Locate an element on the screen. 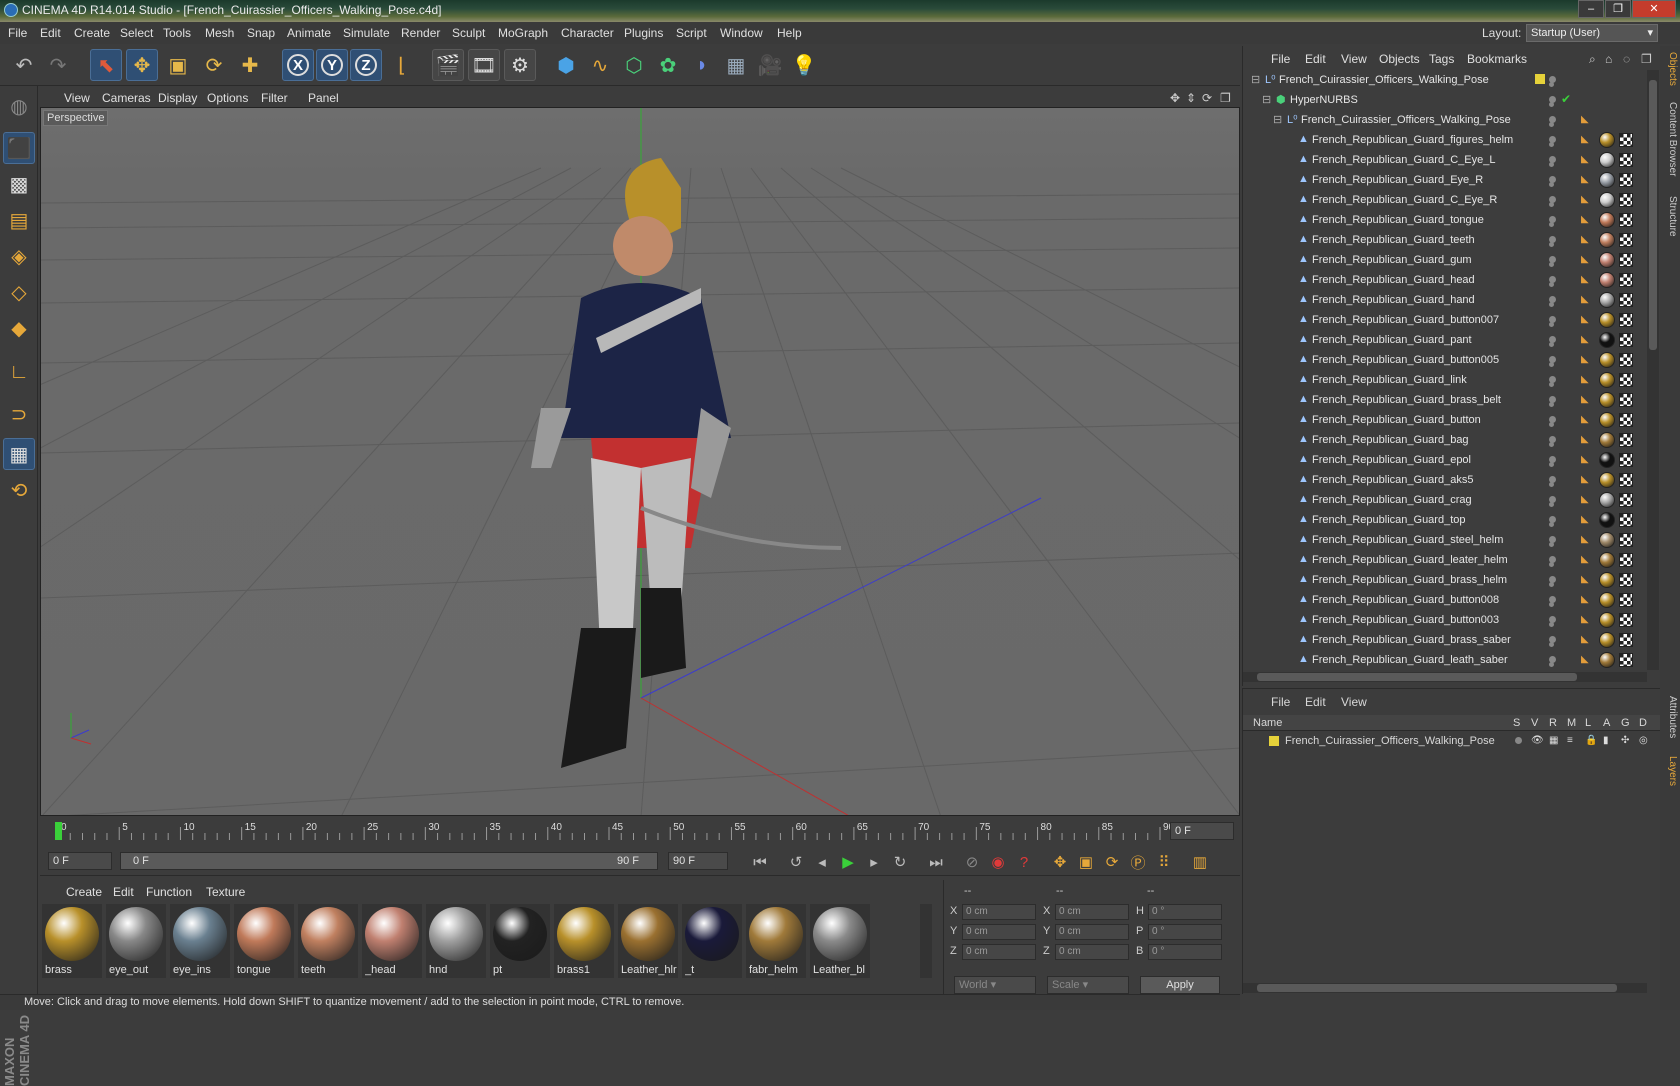 This screenshot has width=1680, height=1086. undo-icon: ↶ is located at coordinates (24, 65).